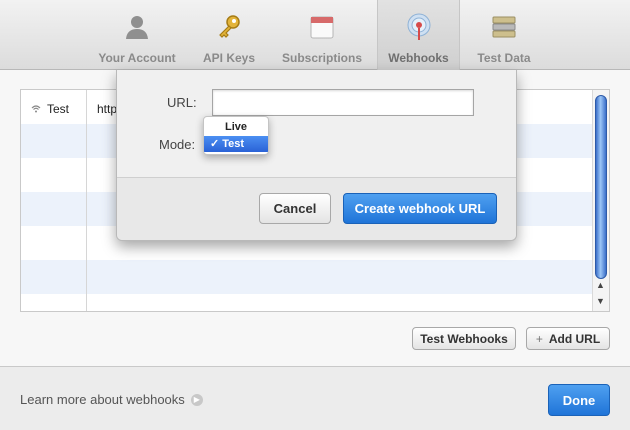 The height and width of the screenshot is (430, 630). Describe the element at coordinates (36, 109) in the screenshot. I see `wifi-icon` at that location.